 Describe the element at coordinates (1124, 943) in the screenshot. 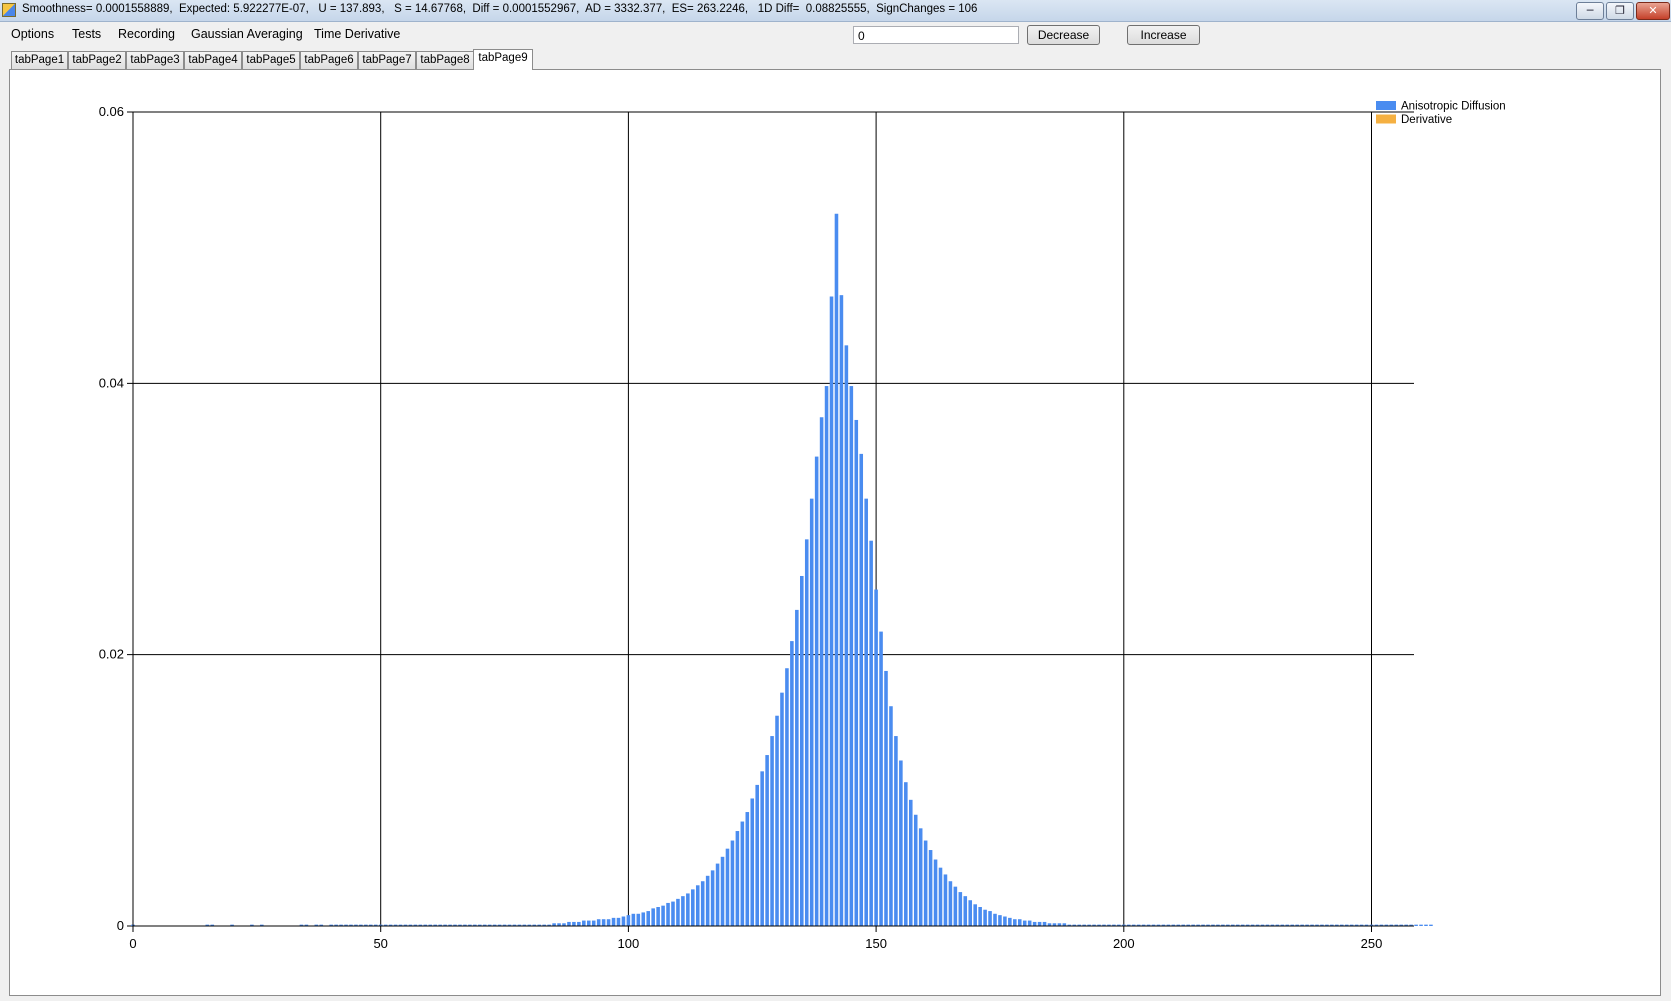

I see `x-tick-label: 200` at that location.